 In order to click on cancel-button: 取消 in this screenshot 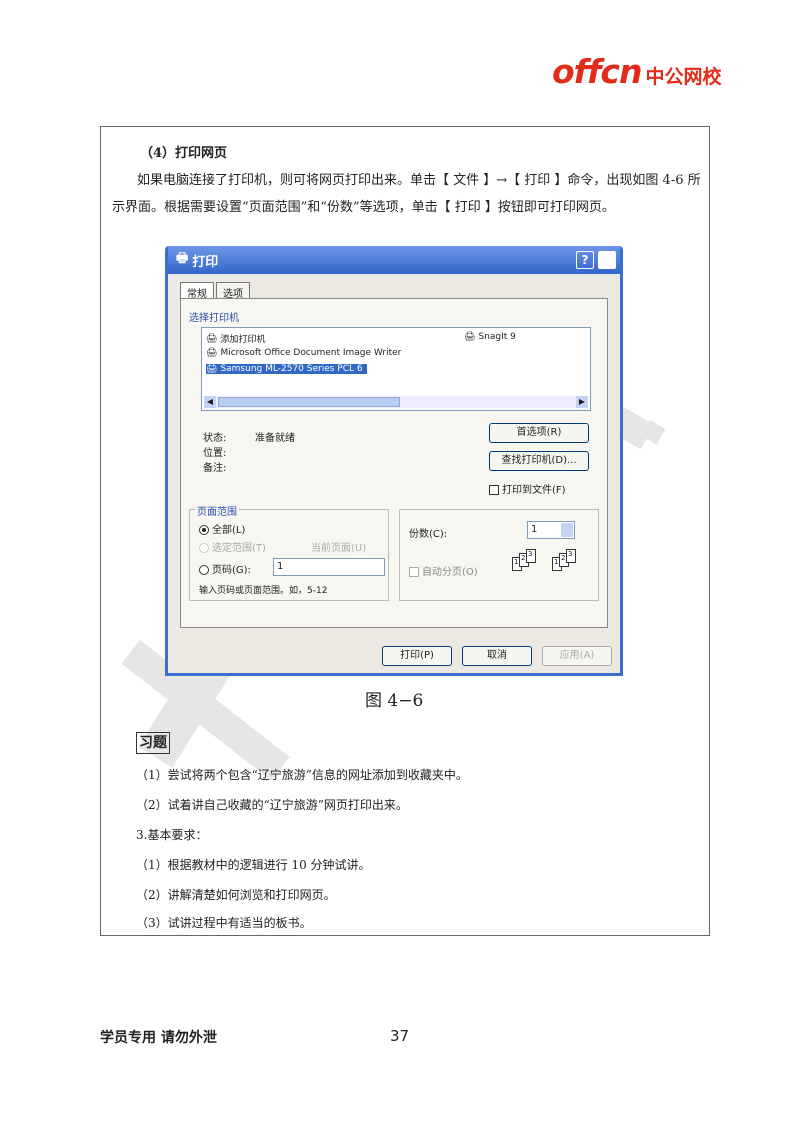, I will do `click(497, 656)`.